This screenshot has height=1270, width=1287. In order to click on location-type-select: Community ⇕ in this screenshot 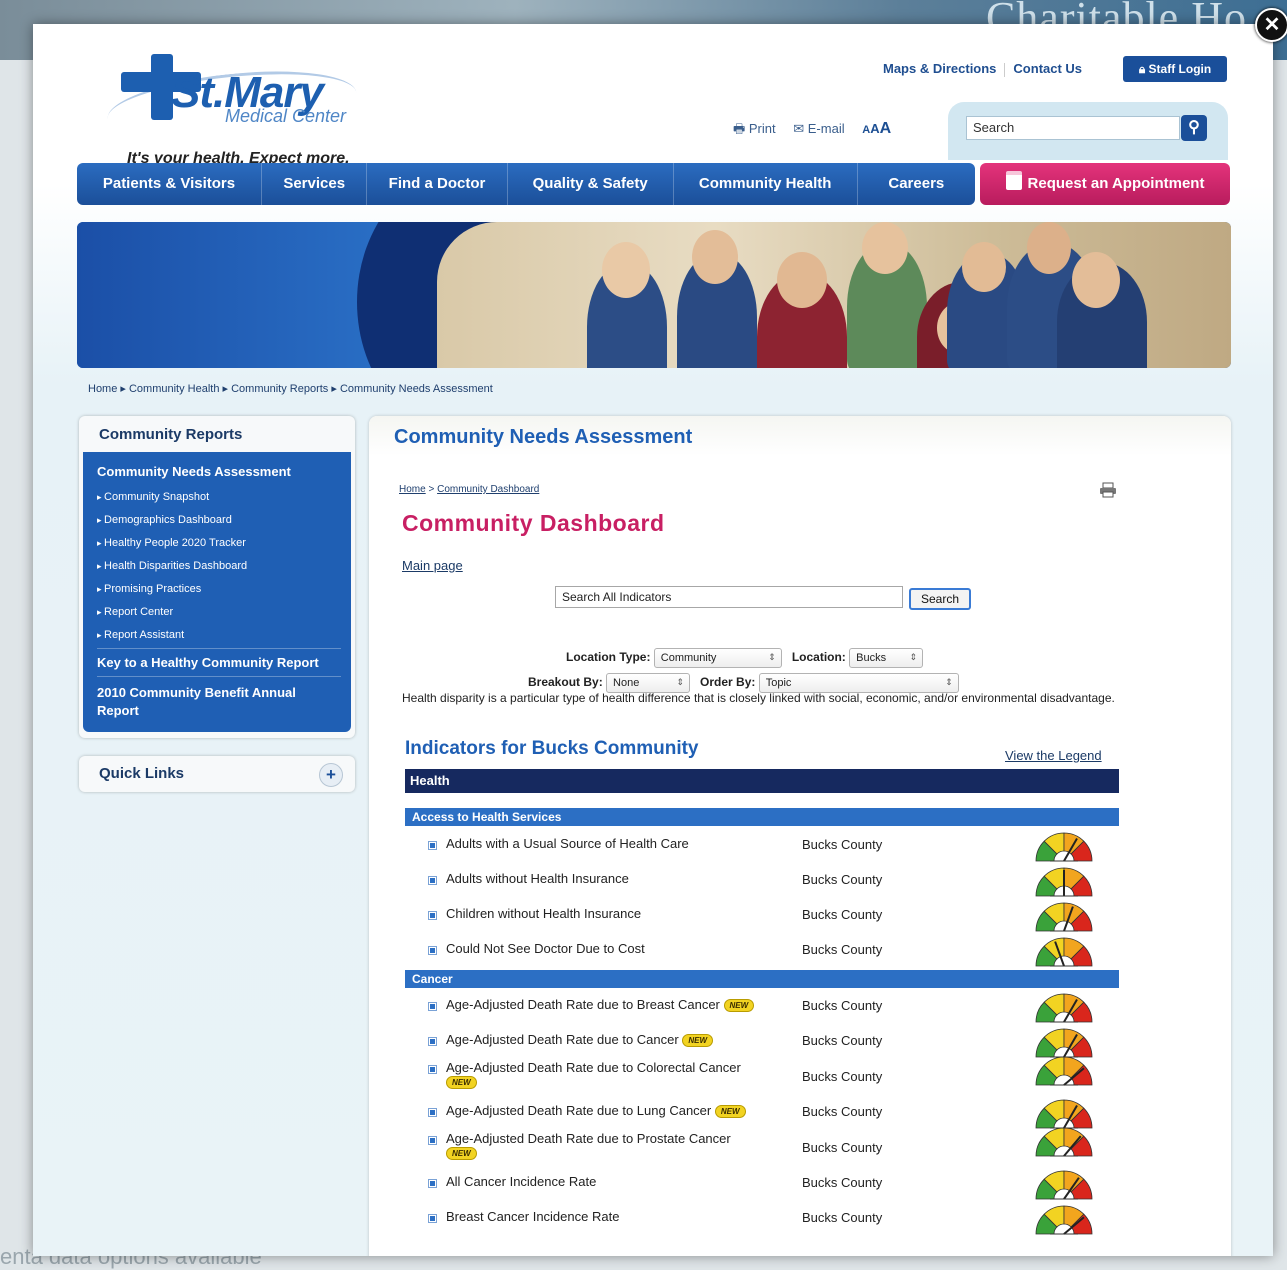, I will do `click(717, 658)`.